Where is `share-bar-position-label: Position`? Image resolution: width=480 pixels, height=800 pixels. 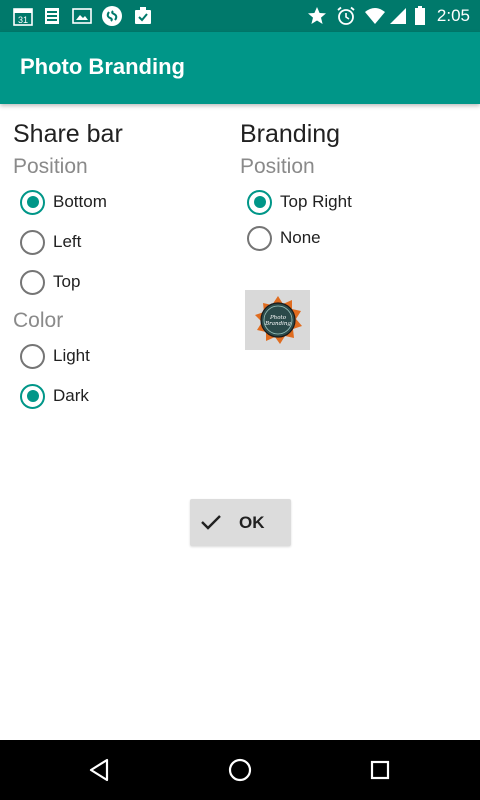 share-bar-position-label: Position is located at coordinates (50, 166).